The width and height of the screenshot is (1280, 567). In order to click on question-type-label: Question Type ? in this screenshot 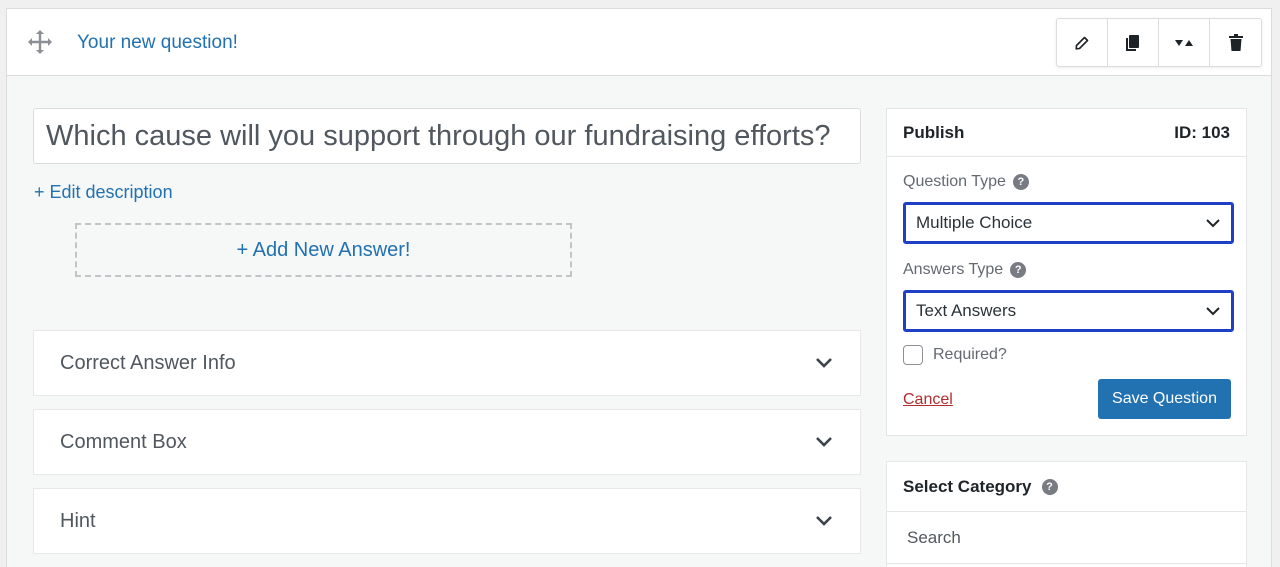, I will do `click(966, 182)`.